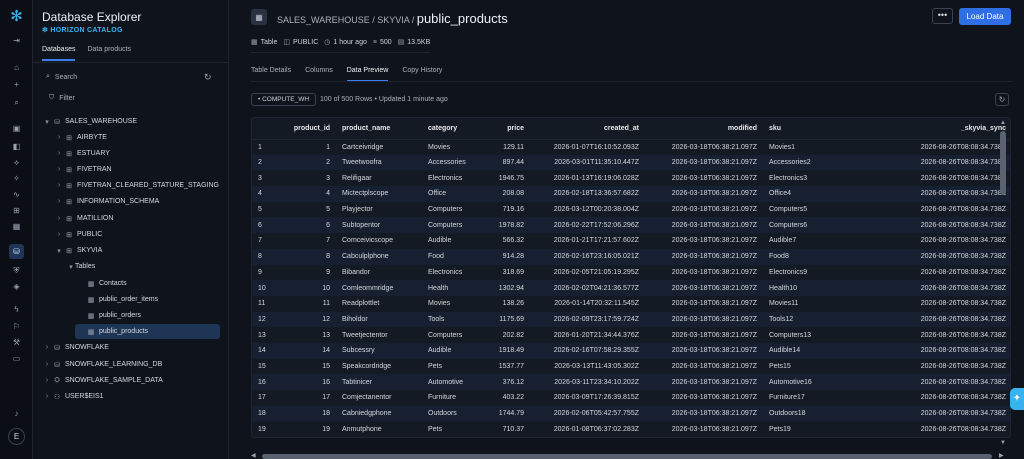  Describe the element at coordinates (587, 194) in the screenshot. I see `table-cell: 2026-02-18T13:36:57.682Z` at that location.